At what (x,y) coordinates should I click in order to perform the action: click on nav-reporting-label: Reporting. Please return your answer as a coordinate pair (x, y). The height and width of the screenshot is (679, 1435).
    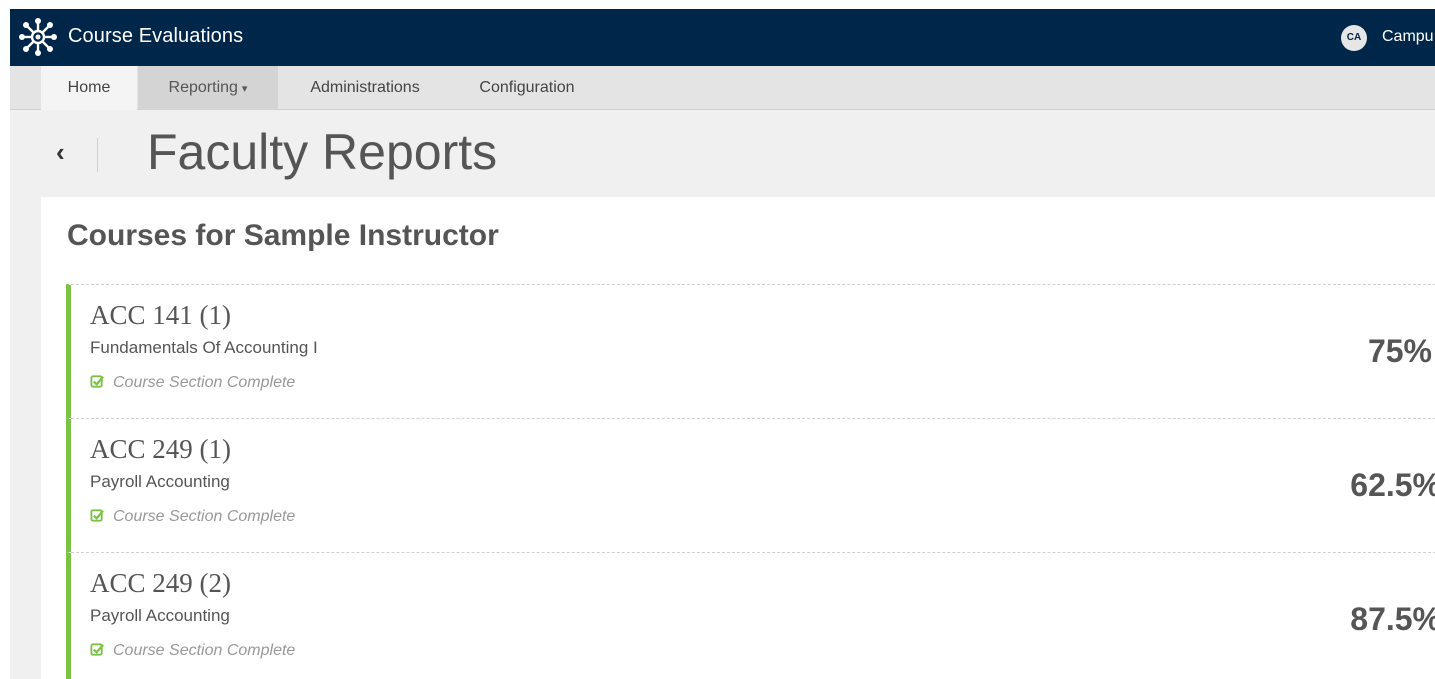
    Looking at the image, I should click on (203, 87).